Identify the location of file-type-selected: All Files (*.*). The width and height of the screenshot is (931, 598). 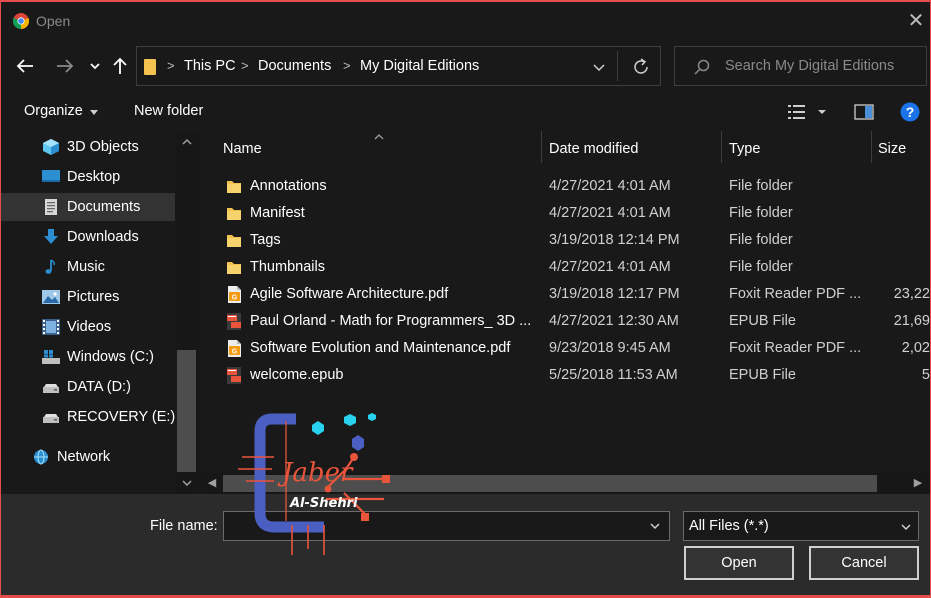
(729, 526).